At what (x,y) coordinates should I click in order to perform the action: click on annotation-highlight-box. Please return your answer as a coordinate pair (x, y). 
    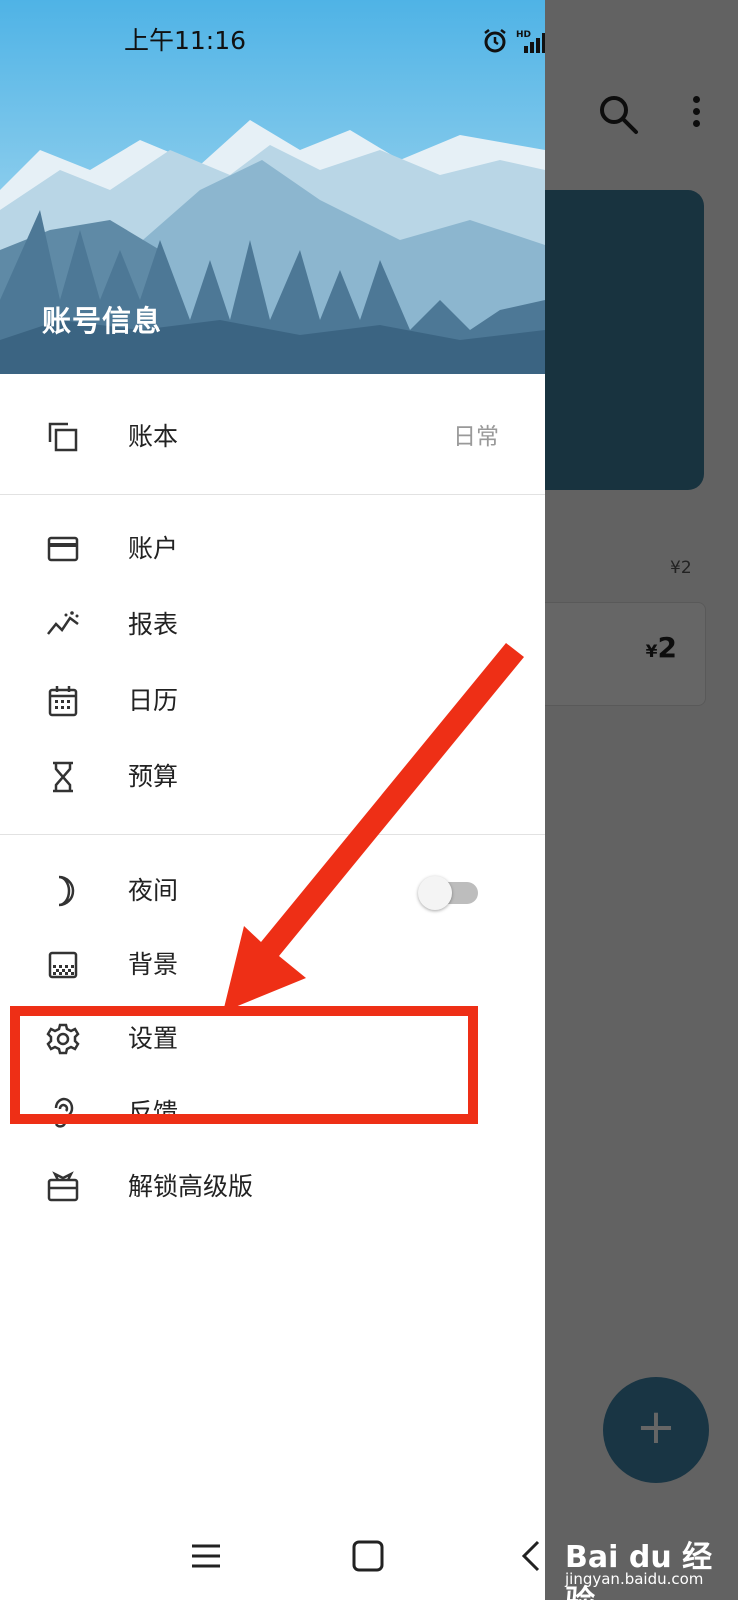
    Looking at the image, I should click on (244, 1065).